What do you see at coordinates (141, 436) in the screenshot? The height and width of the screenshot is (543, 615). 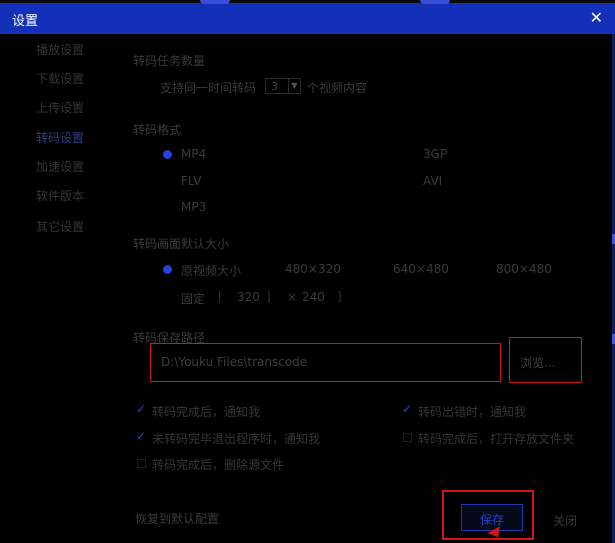 I see `checkbox-notify-exit: ✓` at bounding box center [141, 436].